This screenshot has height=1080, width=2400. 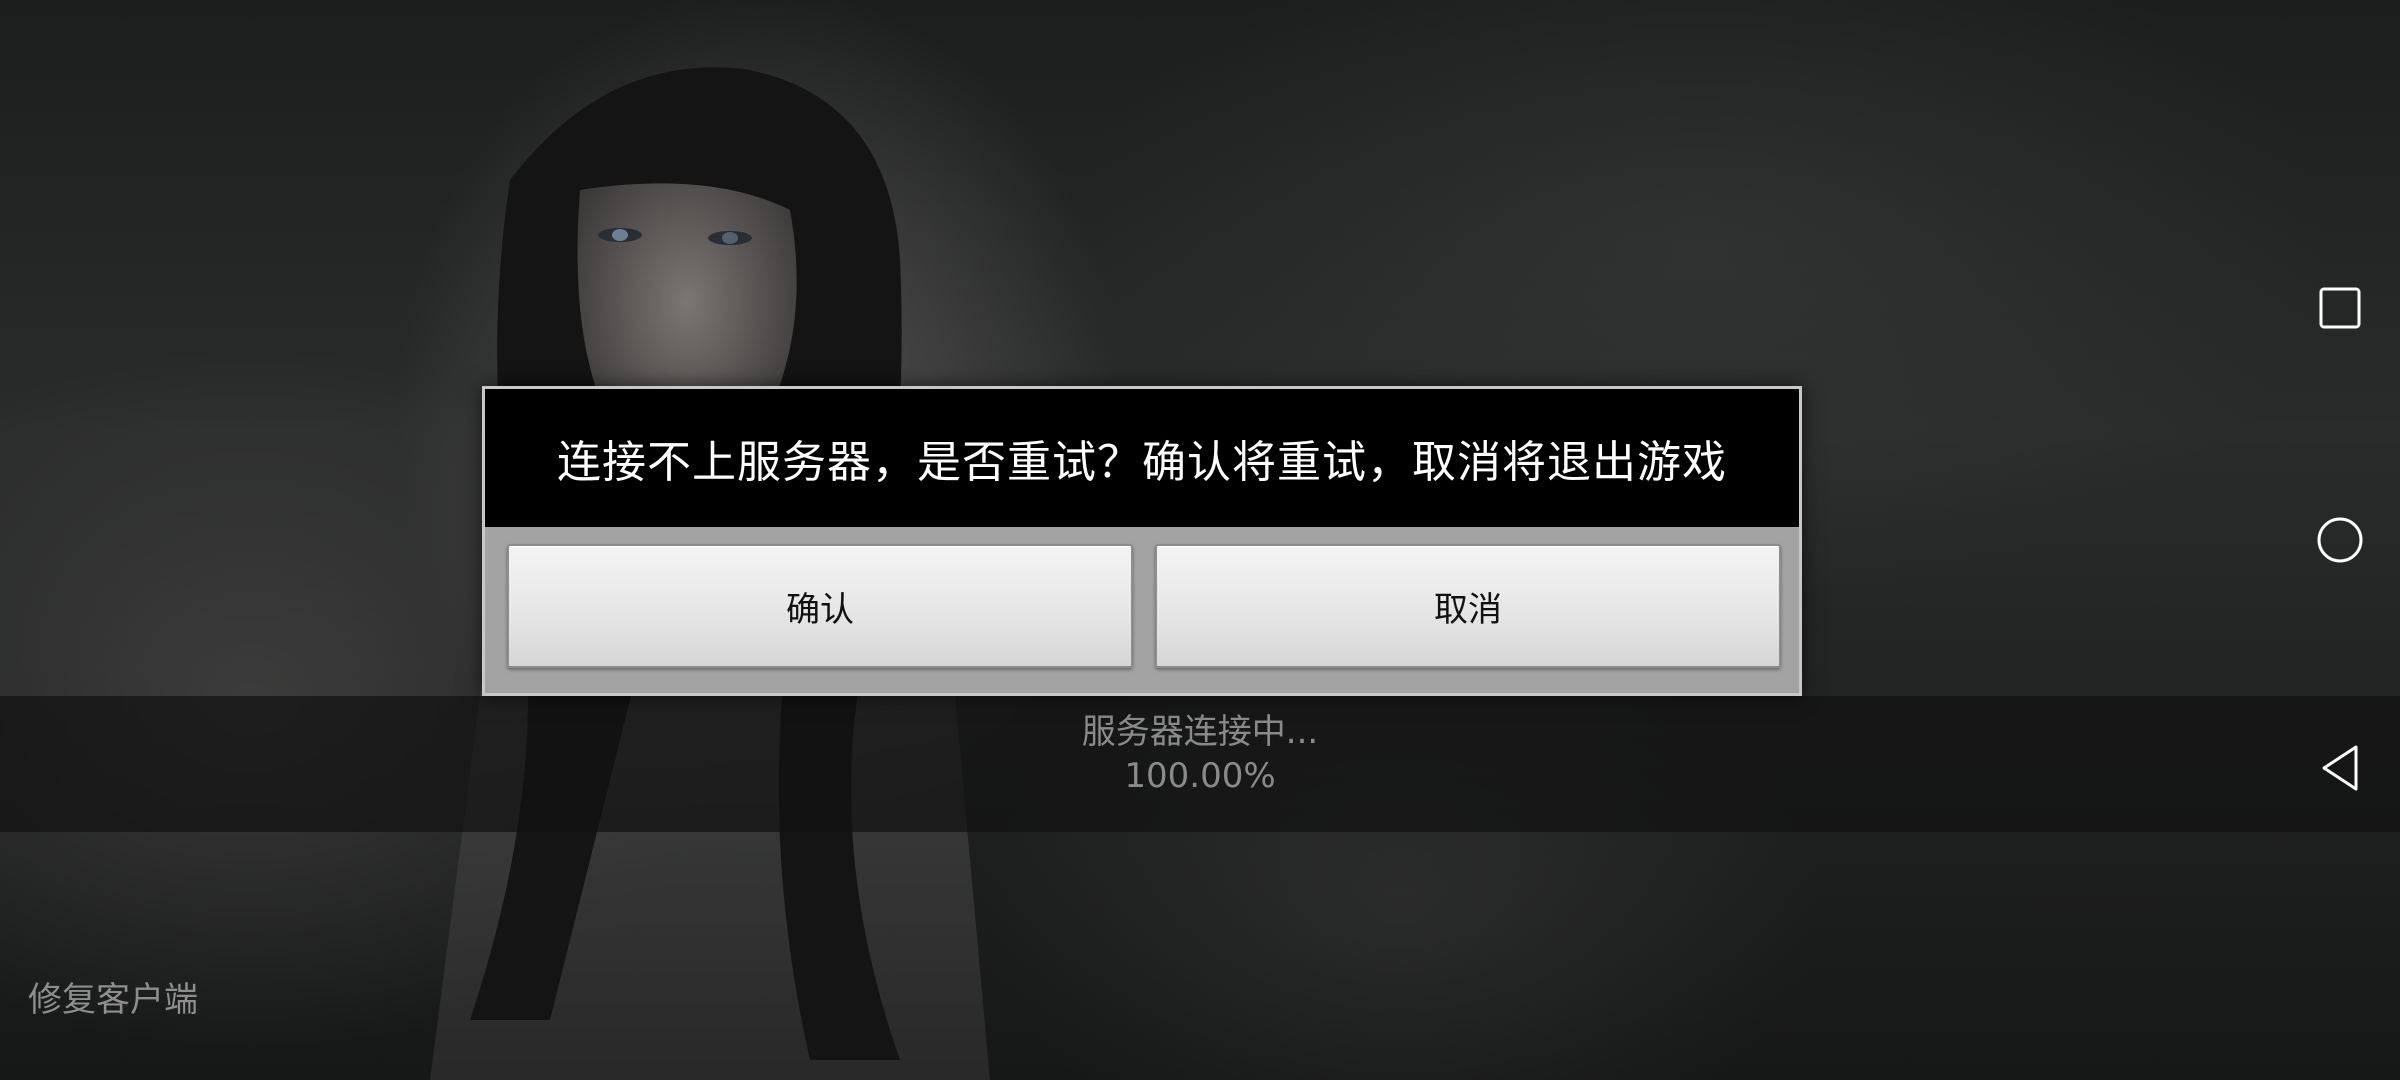 I want to click on recents-button, so click(x=2340, y=308).